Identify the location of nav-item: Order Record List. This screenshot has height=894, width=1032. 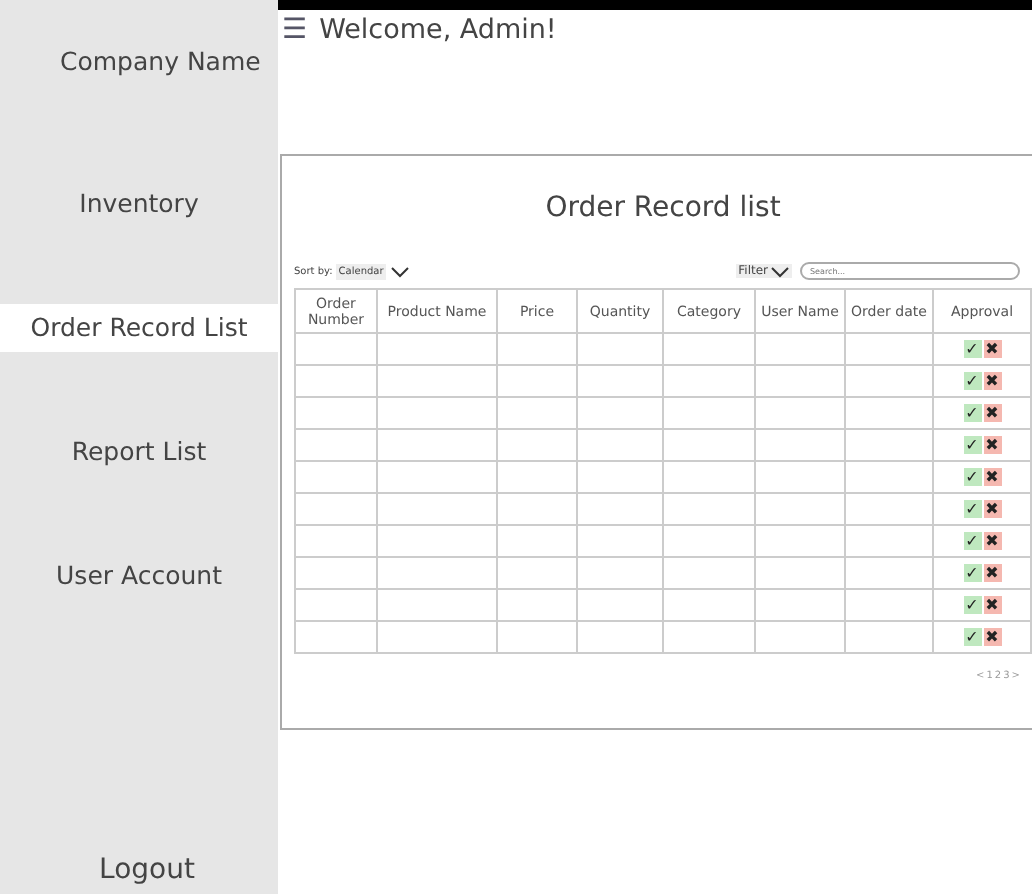
(139, 328).